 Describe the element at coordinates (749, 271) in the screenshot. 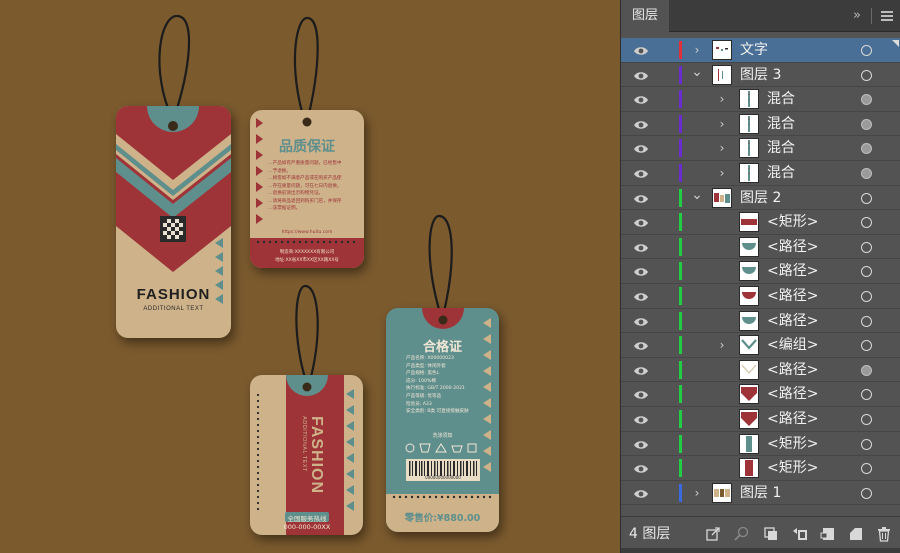

I see `layer-thumbnail` at that location.